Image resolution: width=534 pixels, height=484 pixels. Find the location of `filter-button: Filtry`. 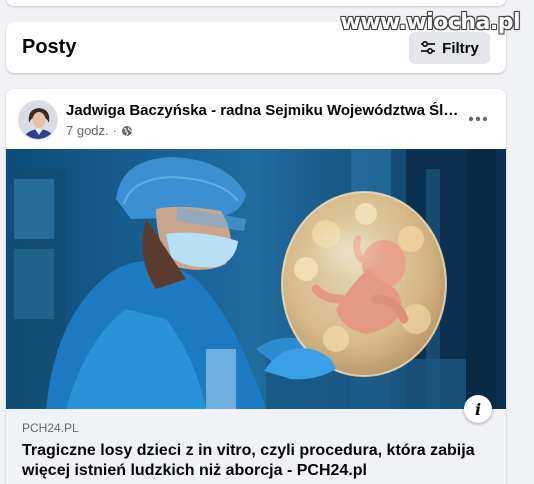

filter-button: Filtry is located at coordinates (449, 48).